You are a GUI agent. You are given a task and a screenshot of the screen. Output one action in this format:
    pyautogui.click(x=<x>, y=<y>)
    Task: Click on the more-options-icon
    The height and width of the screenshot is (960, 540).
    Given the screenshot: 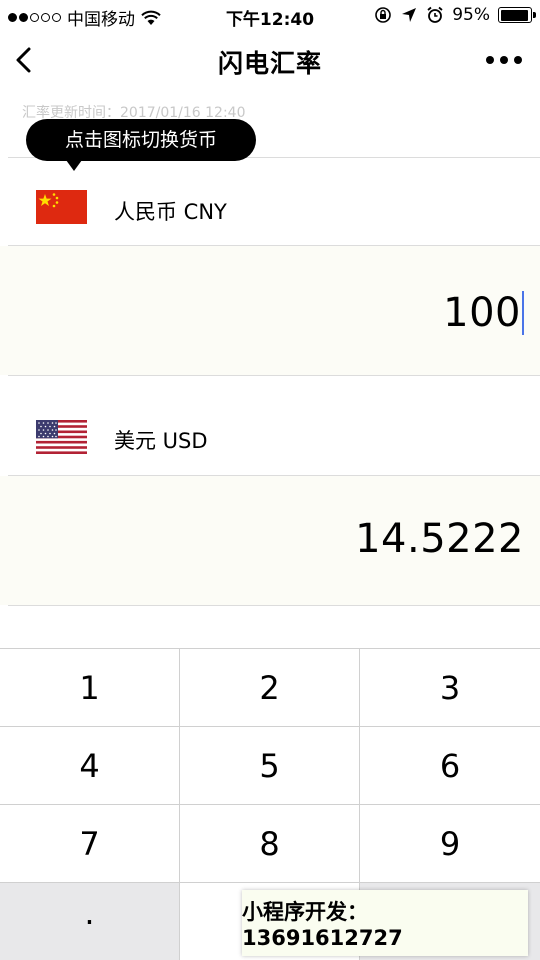 What is the action you would take?
    pyautogui.click(x=504, y=60)
    